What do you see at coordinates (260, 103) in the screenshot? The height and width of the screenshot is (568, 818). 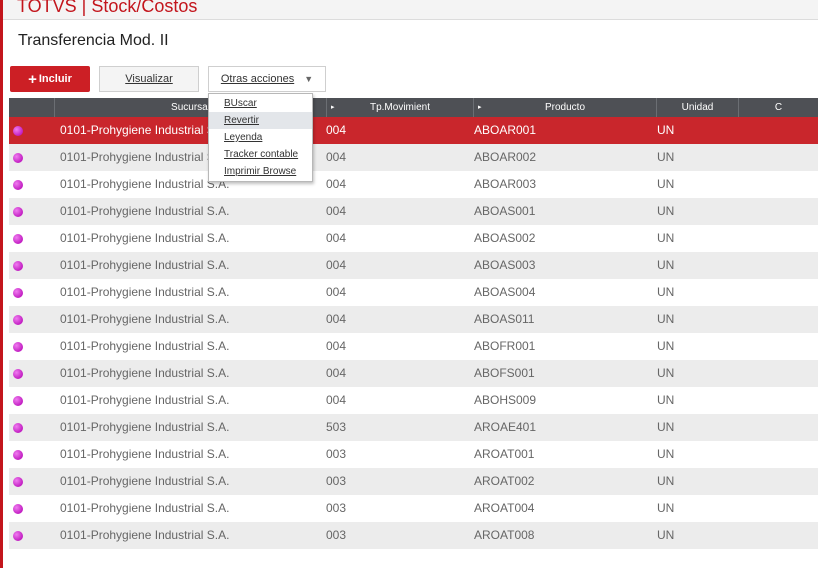 I see `menu-item-buscar: BUscar` at bounding box center [260, 103].